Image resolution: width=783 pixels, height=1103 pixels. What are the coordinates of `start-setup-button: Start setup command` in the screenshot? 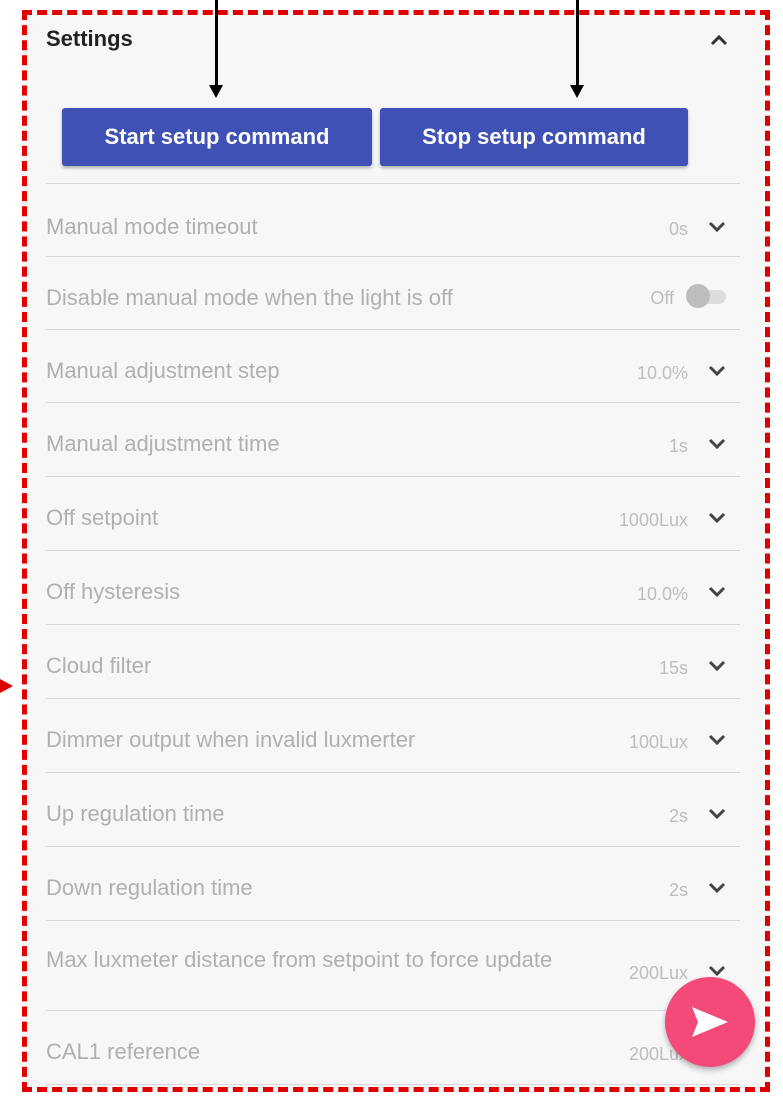 It's located at (217, 137).